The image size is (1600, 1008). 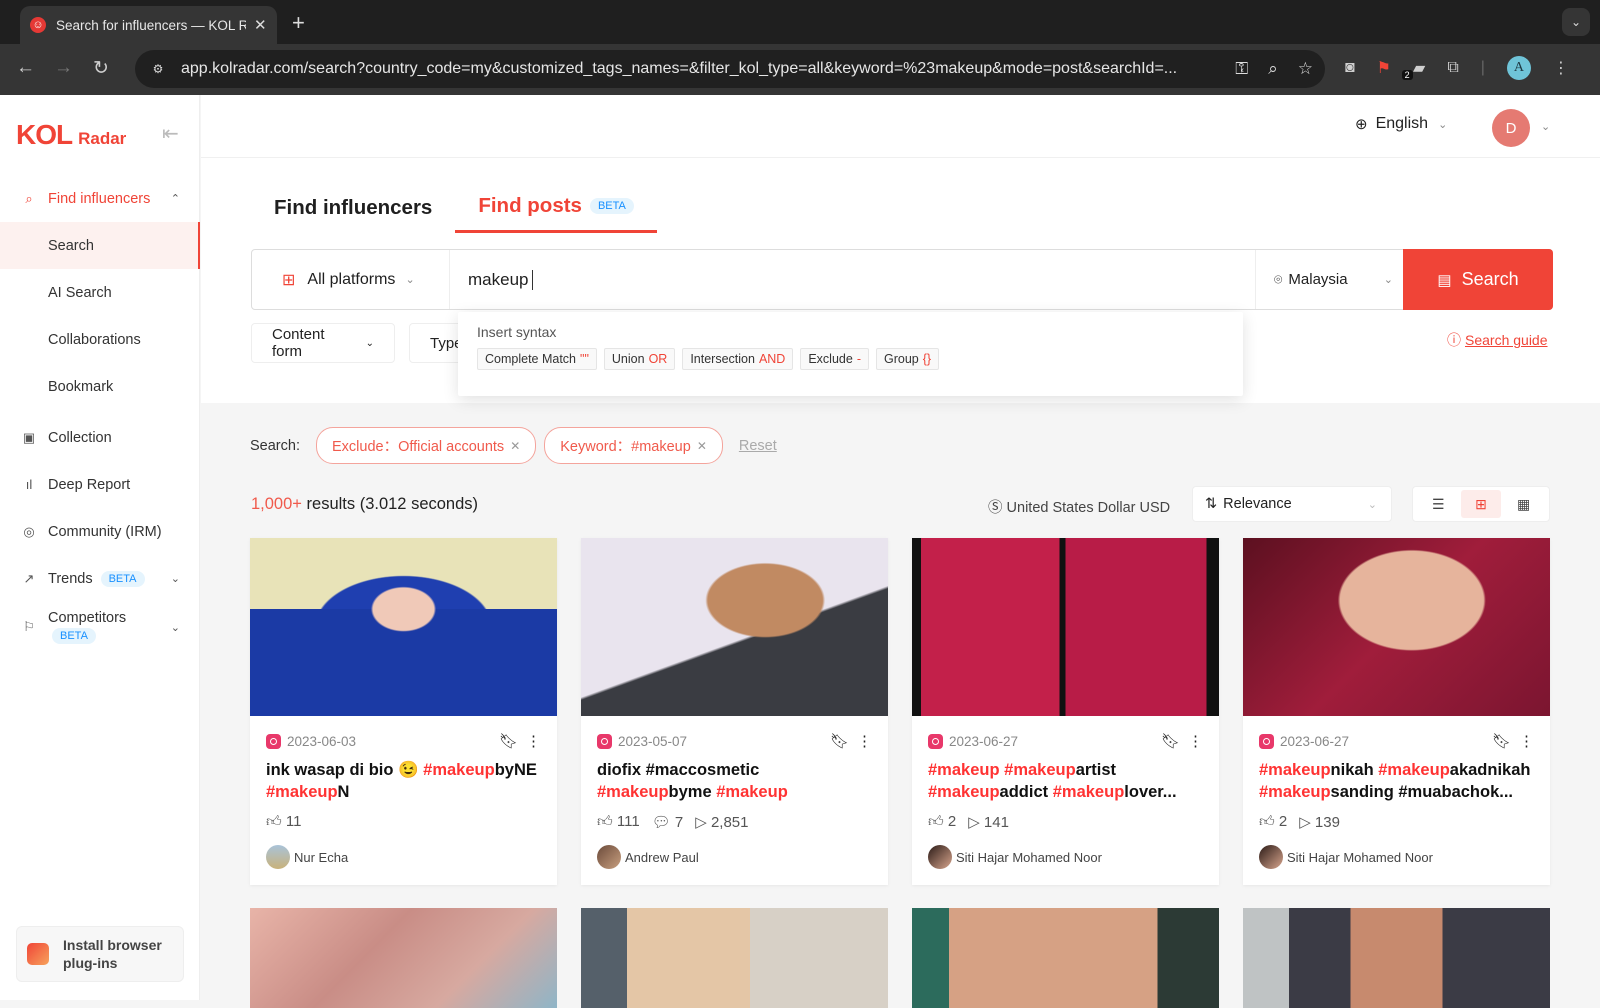 I want to click on syntax-chip-exclude: Exclude -, so click(x=834, y=359).